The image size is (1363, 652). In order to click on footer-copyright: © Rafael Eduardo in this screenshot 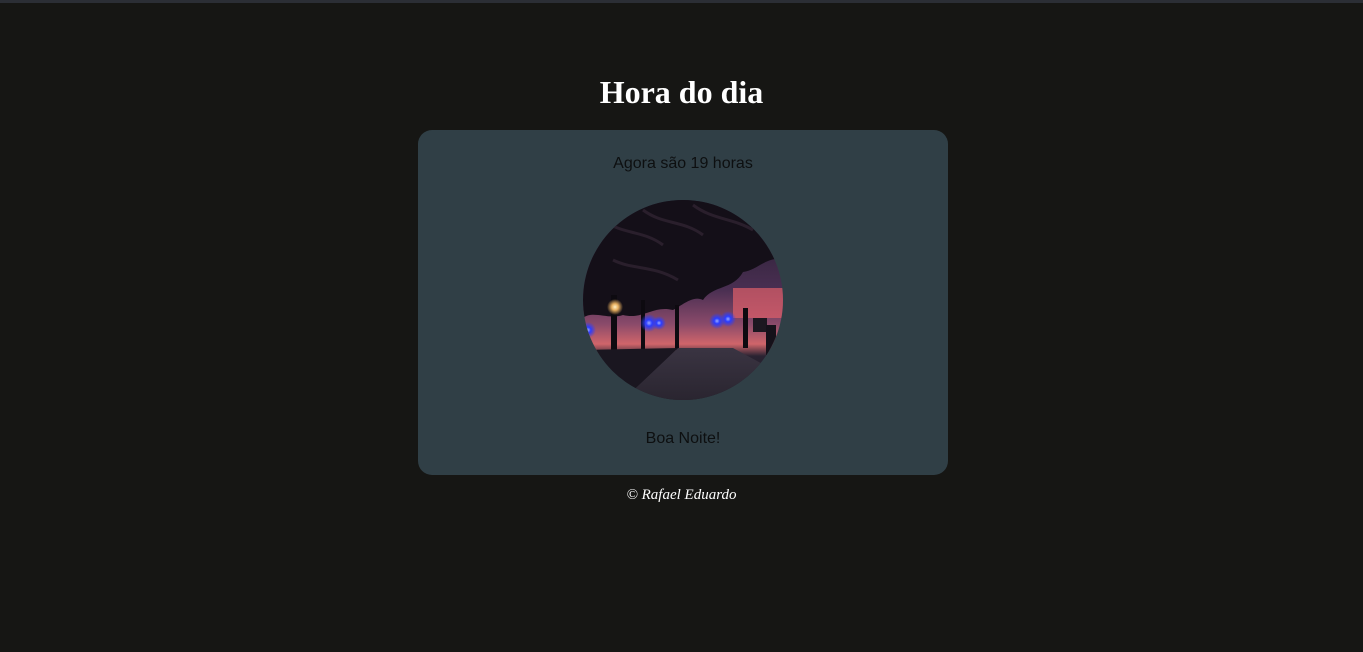, I will do `click(681, 495)`.